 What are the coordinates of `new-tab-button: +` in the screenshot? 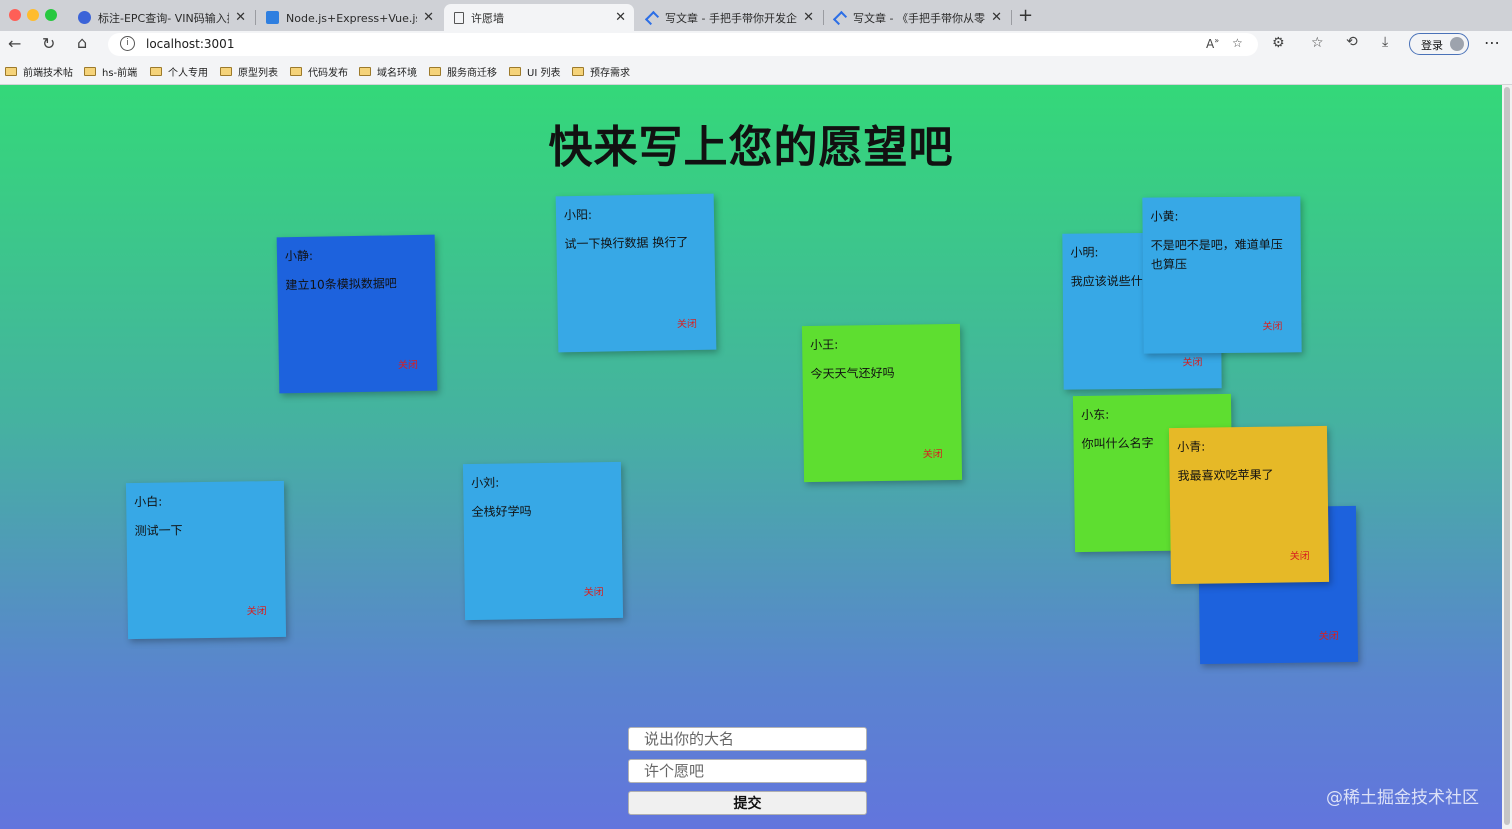 It's located at (1025, 15).